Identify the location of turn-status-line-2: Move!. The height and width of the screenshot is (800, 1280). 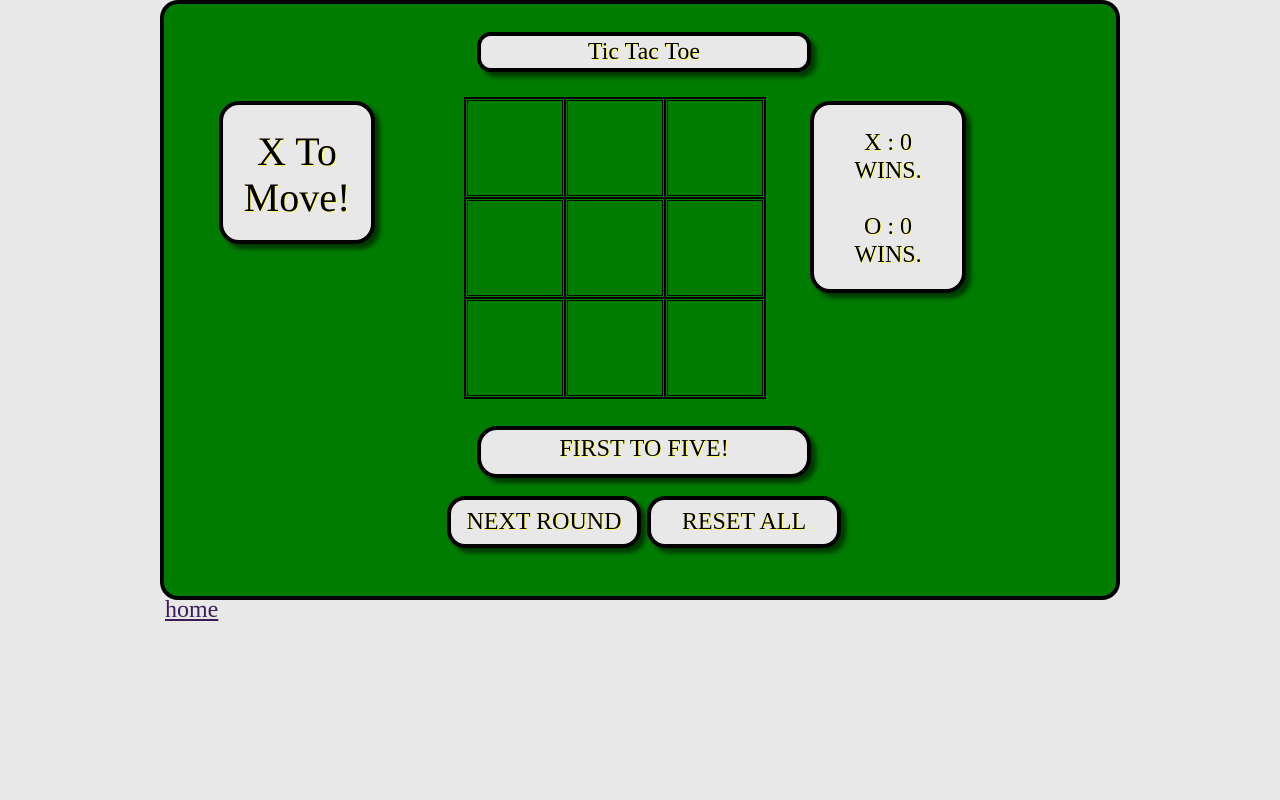
(297, 197).